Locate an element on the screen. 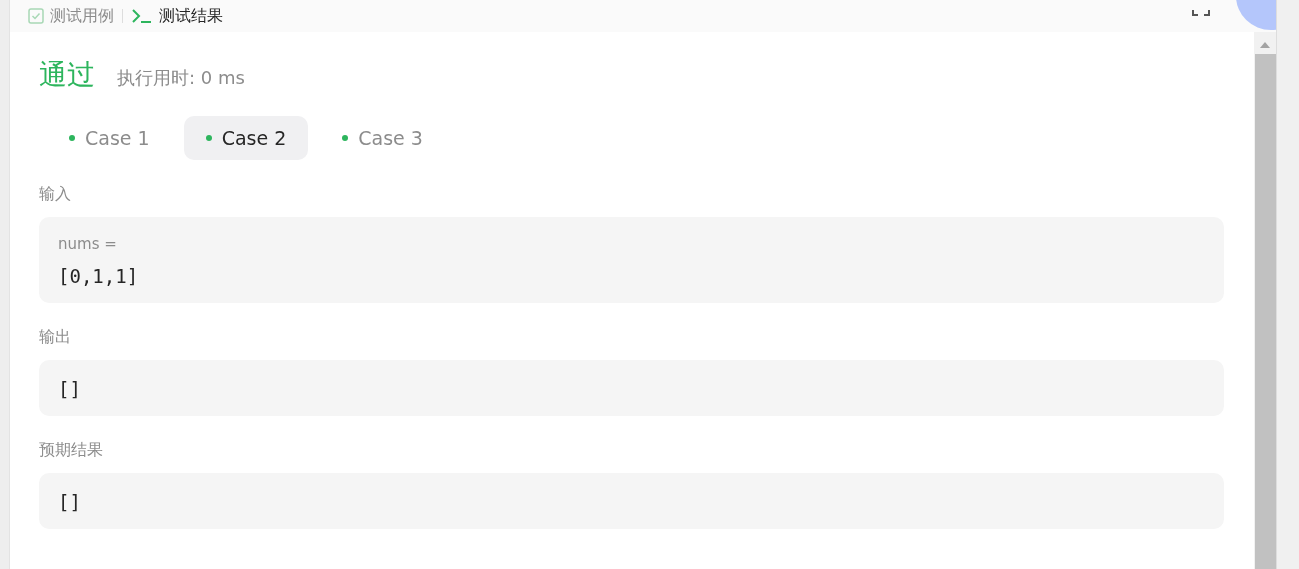 Image resolution: width=1299 pixels, height=569 pixels. case-tab: Case 1 is located at coordinates (109, 138).